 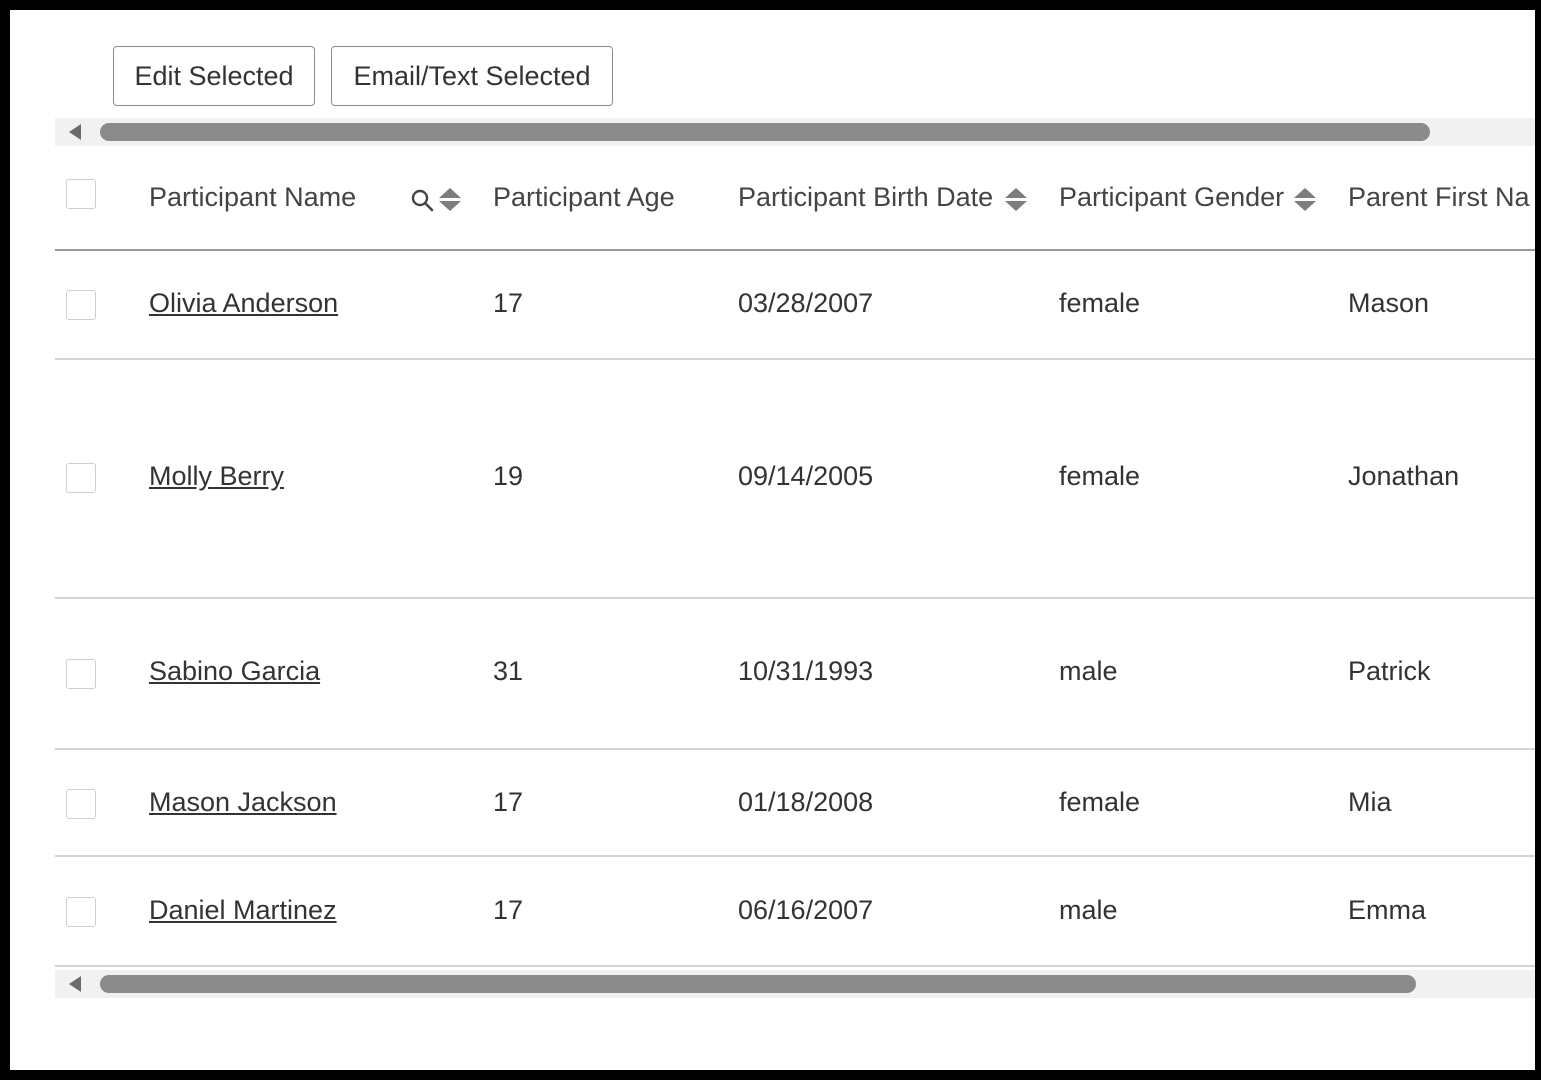 I want to click on bottom-horizontal-scrollbar, so click(x=795, y=984).